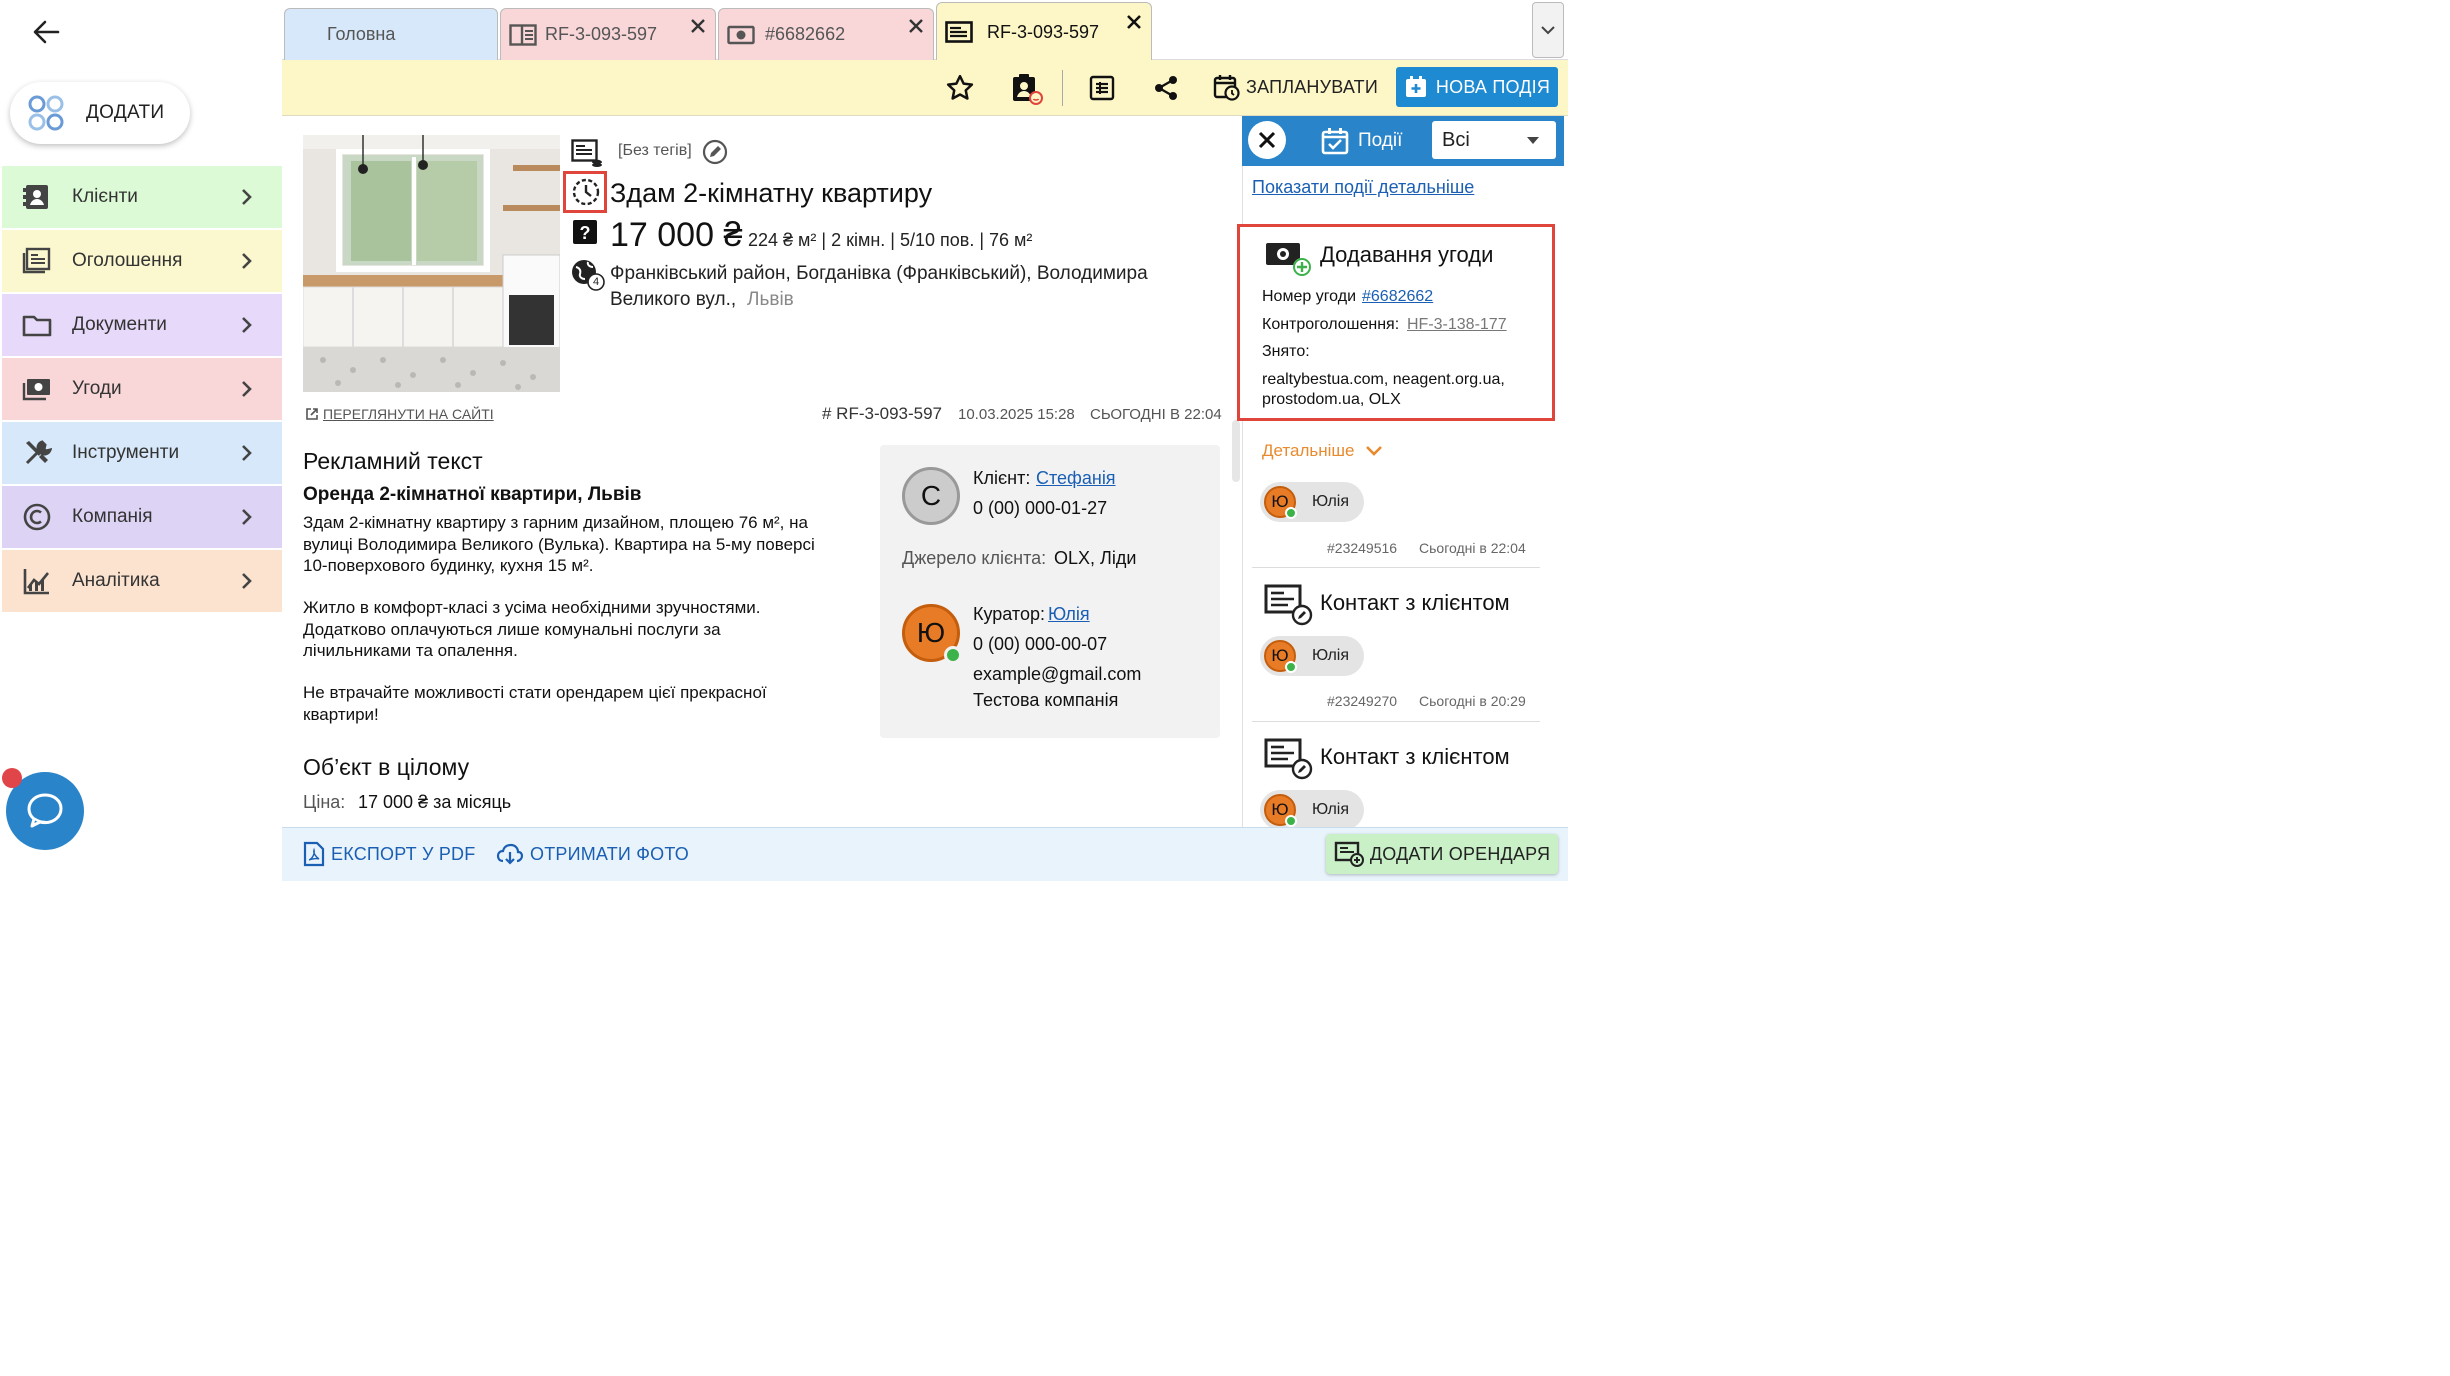  Describe the element at coordinates (119, 324) in the screenshot. I see `sidebar-item-label: Документи` at that location.